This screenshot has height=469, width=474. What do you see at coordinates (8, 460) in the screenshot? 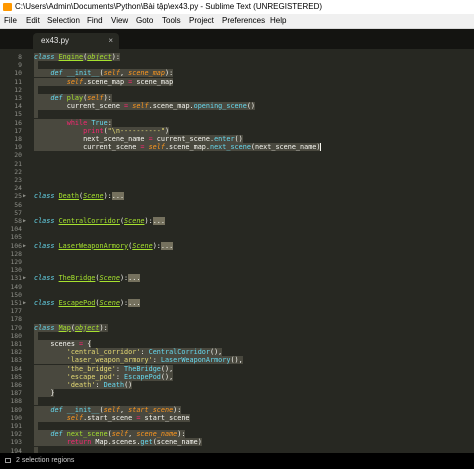
I see `panel-toggle-icon` at bounding box center [8, 460].